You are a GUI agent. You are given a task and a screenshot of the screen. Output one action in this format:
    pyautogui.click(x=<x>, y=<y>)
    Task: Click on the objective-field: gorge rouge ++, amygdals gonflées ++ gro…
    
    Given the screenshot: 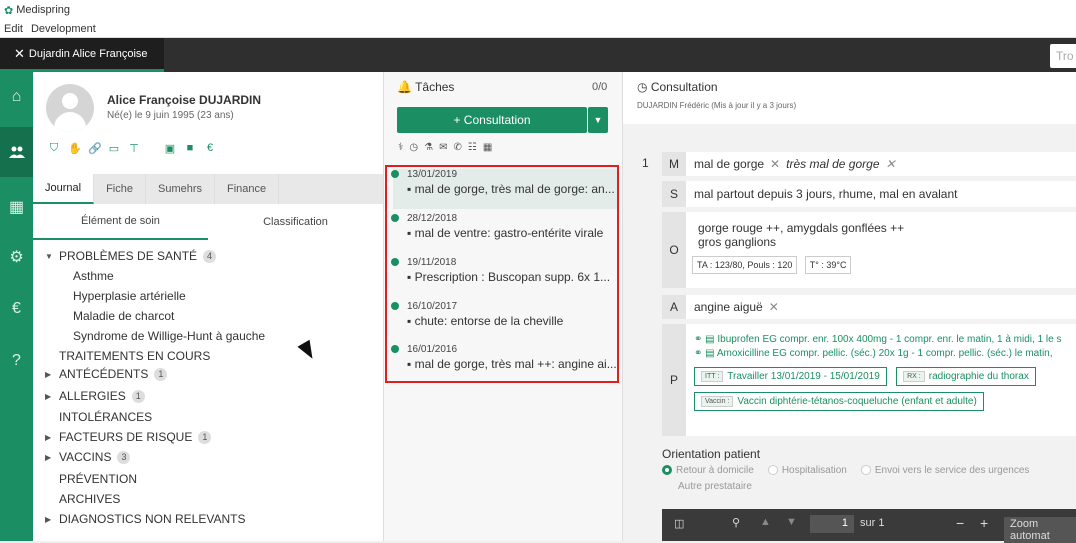 What is the action you would take?
    pyautogui.click(x=881, y=250)
    